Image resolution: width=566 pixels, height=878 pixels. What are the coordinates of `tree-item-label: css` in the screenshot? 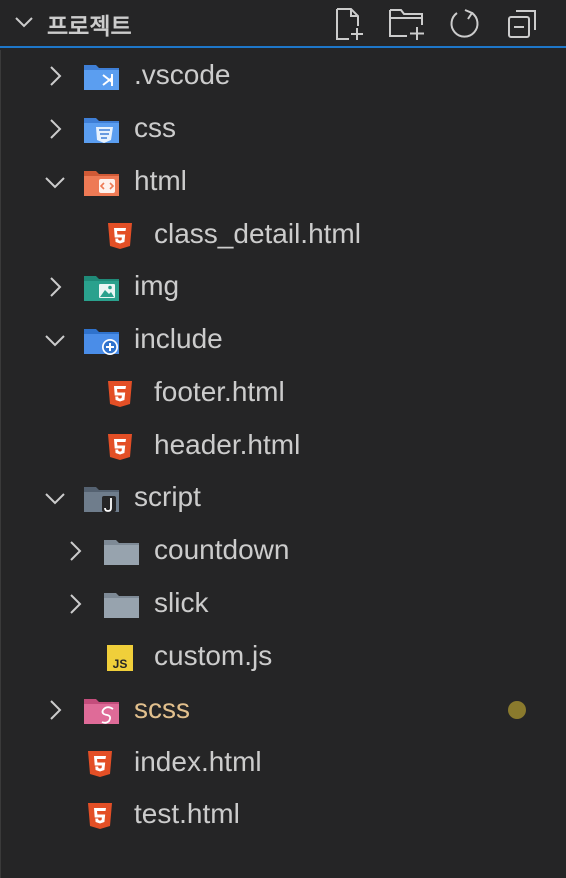 It's located at (155, 127).